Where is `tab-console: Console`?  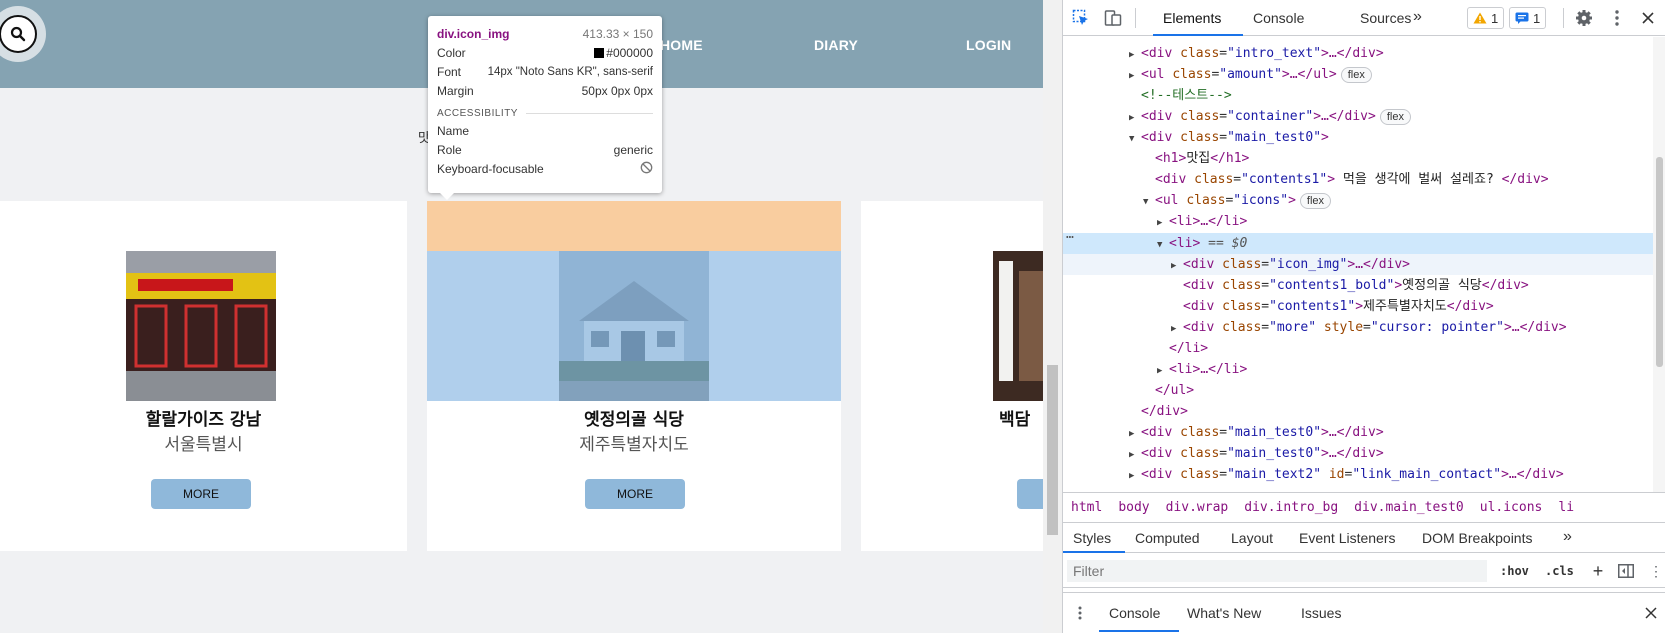
tab-console: Console is located at coordinates (1278, 18).